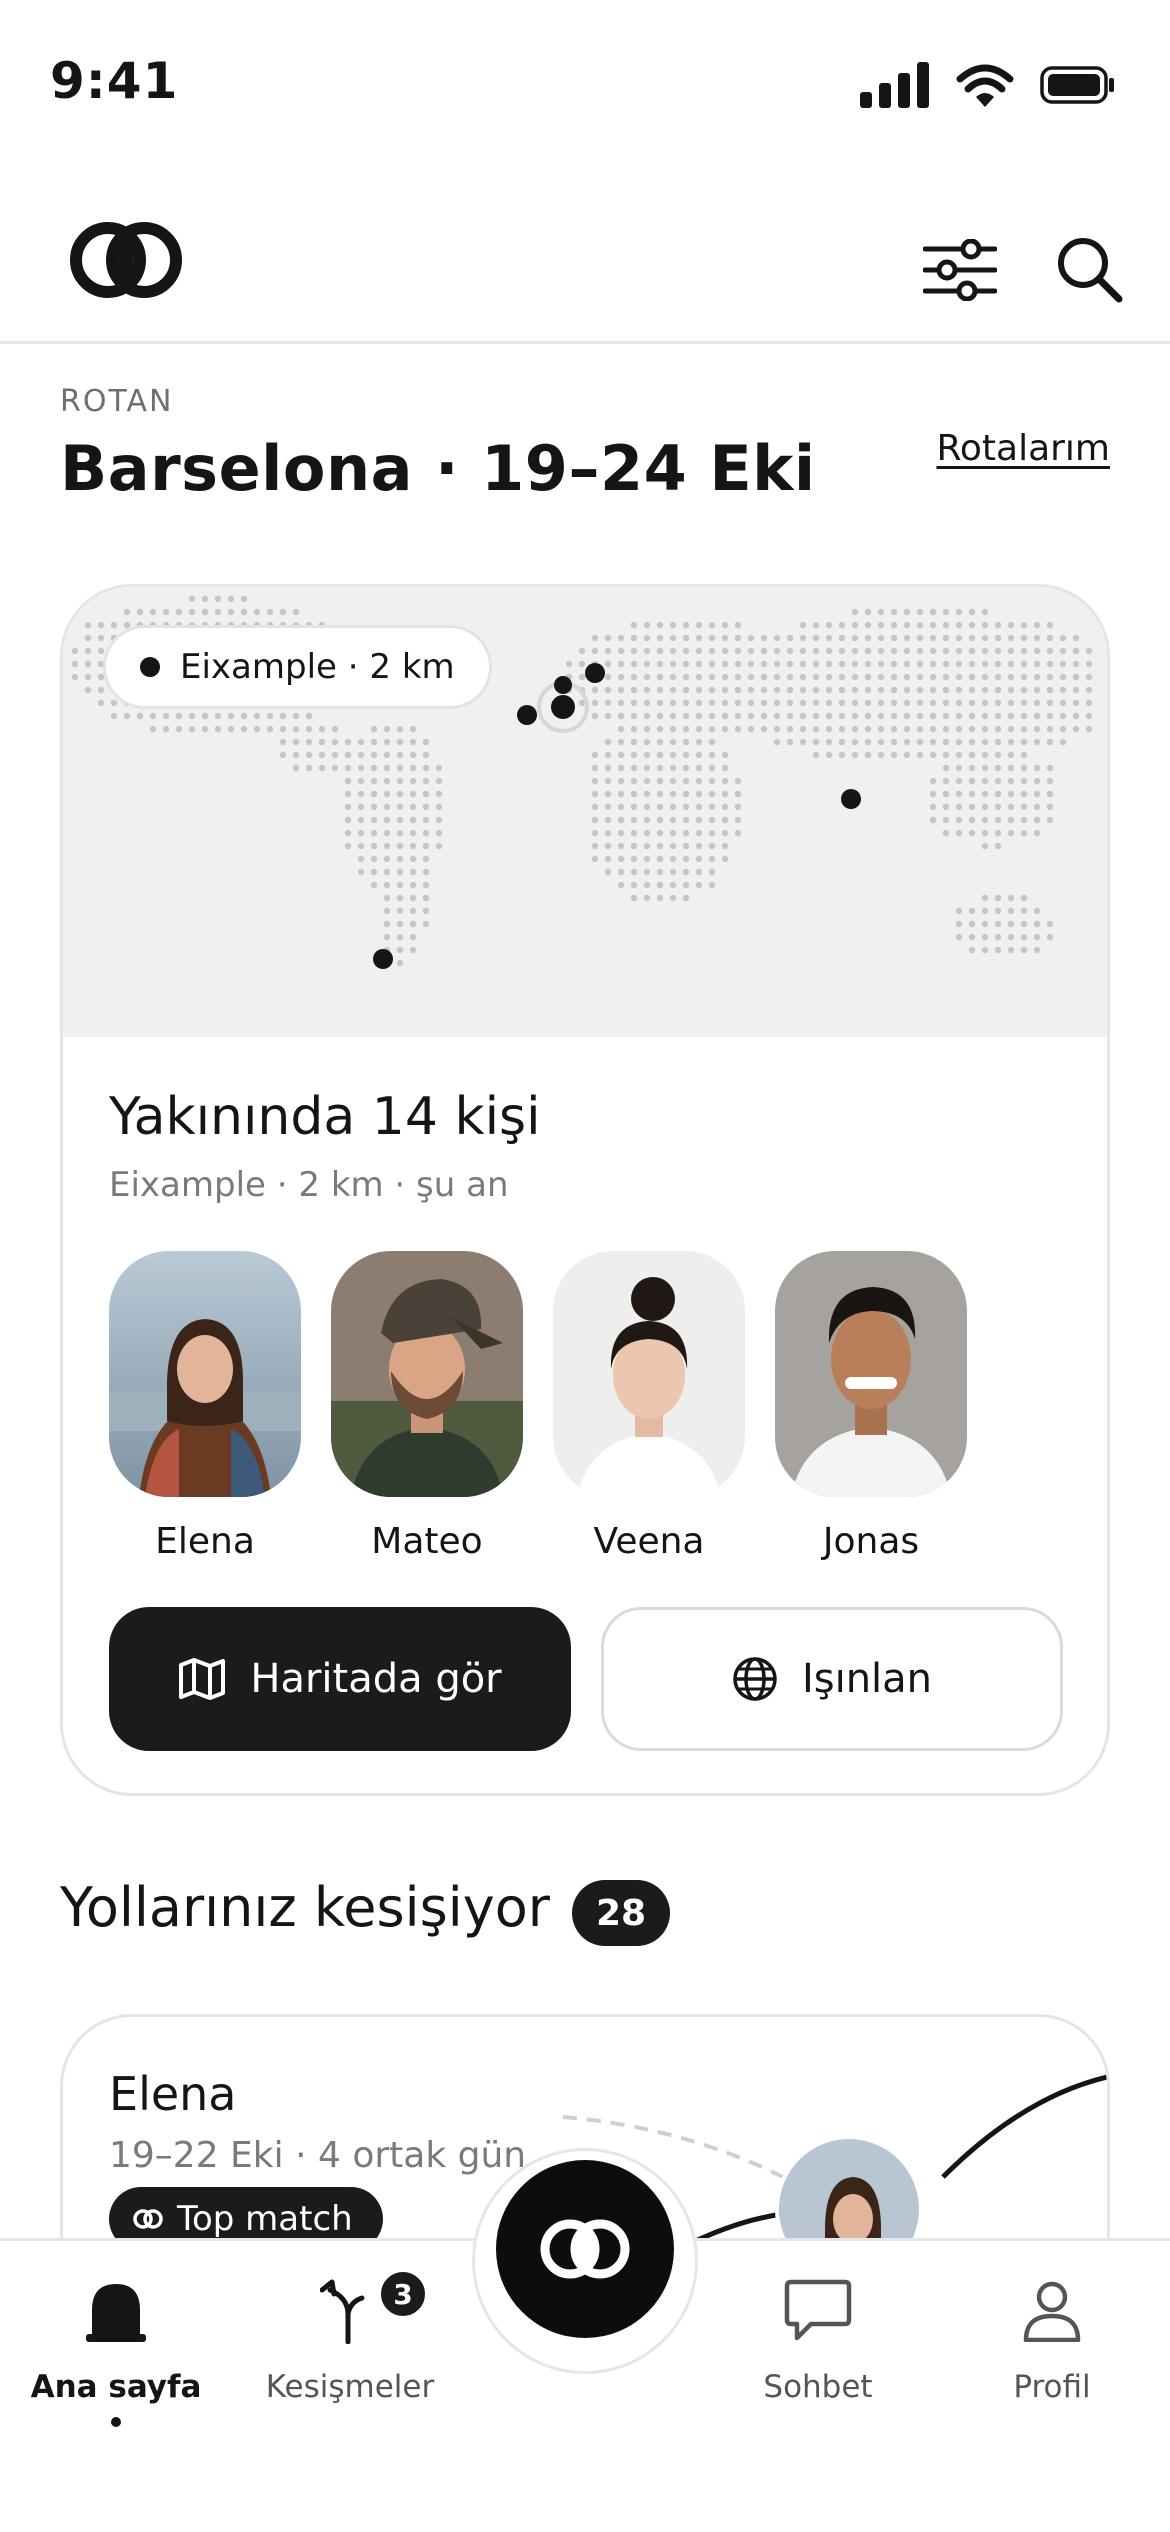 This screenshot has width=1170, height=2532. What do you see at coordinates (126, 262) in the screenshot?
I see `app-logo-icon` at bounding box center [126, 262].